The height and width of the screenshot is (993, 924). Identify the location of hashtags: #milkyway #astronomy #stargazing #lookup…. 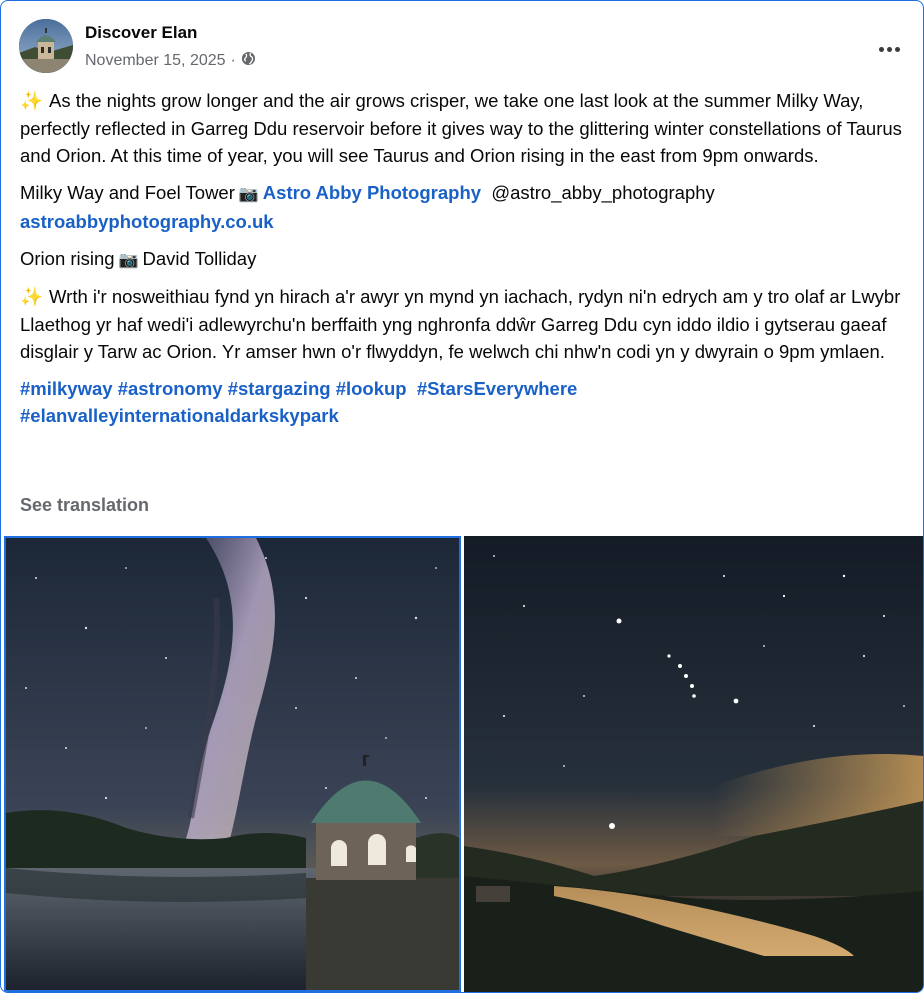
(464, 402).